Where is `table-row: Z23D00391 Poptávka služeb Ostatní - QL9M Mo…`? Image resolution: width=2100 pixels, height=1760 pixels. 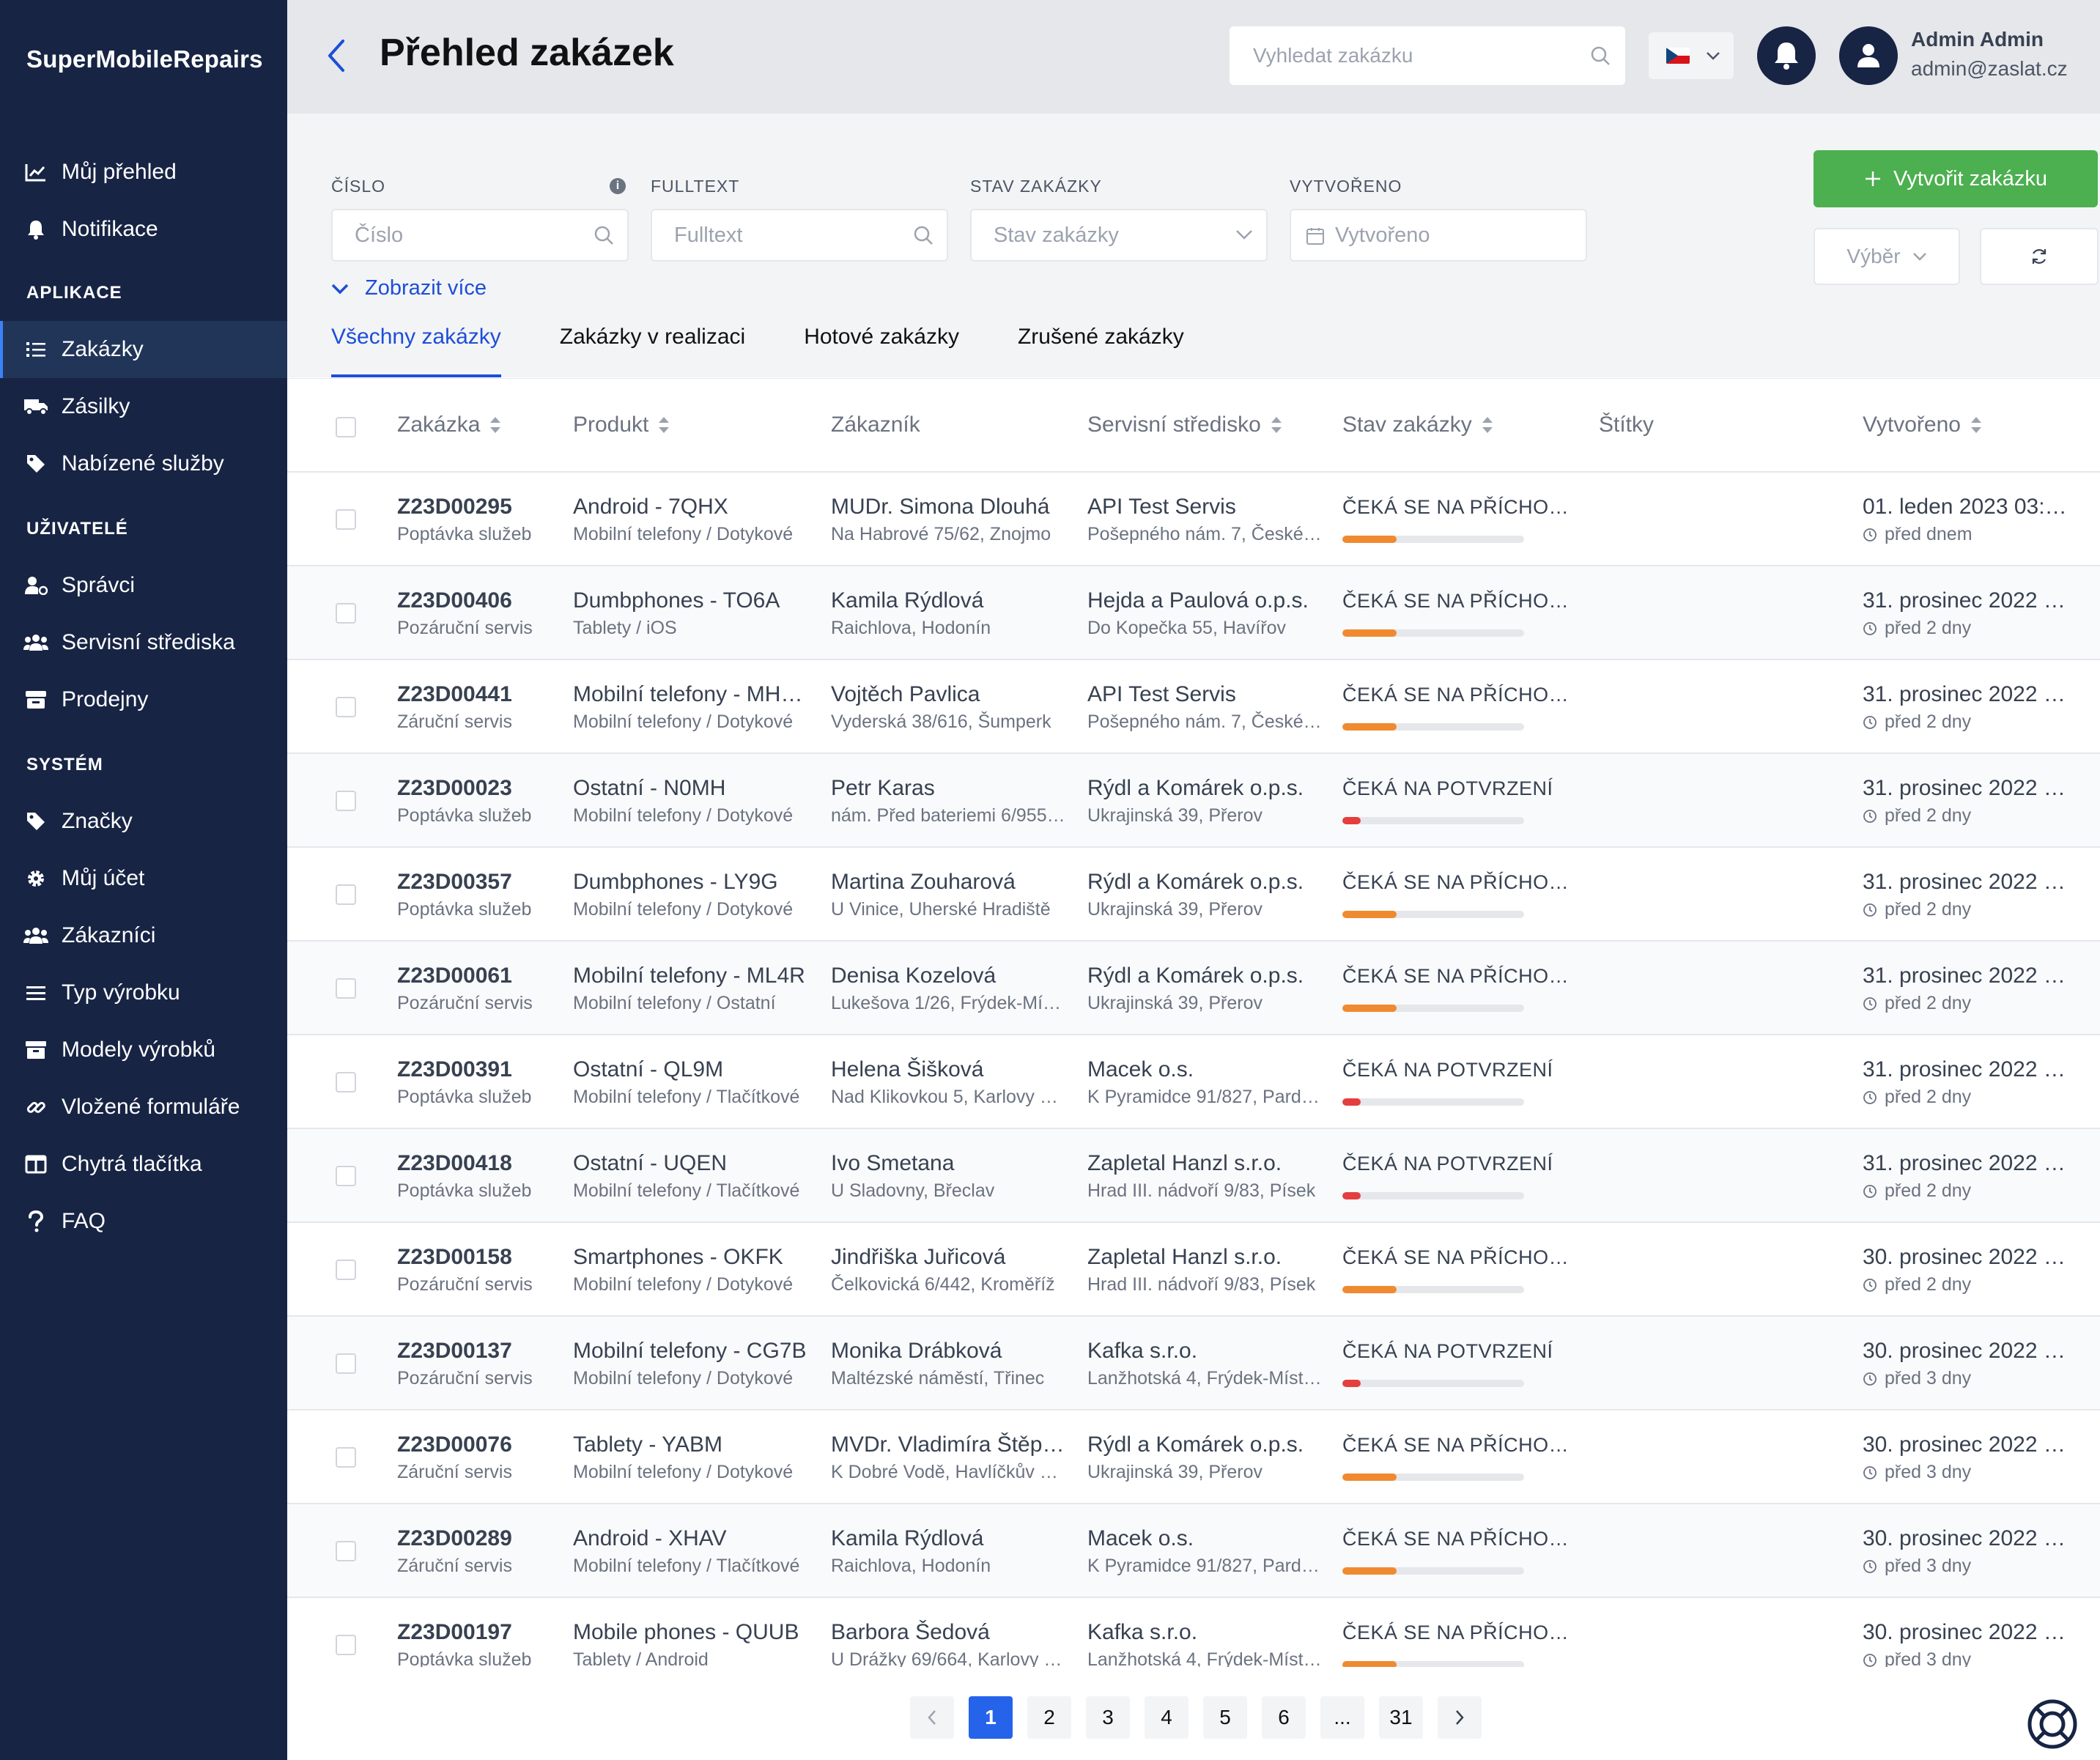
table-row: Z23D00391 Poptávka služeb Ostatní - QL9M Mo… is located at coordinates (1193, 1082).